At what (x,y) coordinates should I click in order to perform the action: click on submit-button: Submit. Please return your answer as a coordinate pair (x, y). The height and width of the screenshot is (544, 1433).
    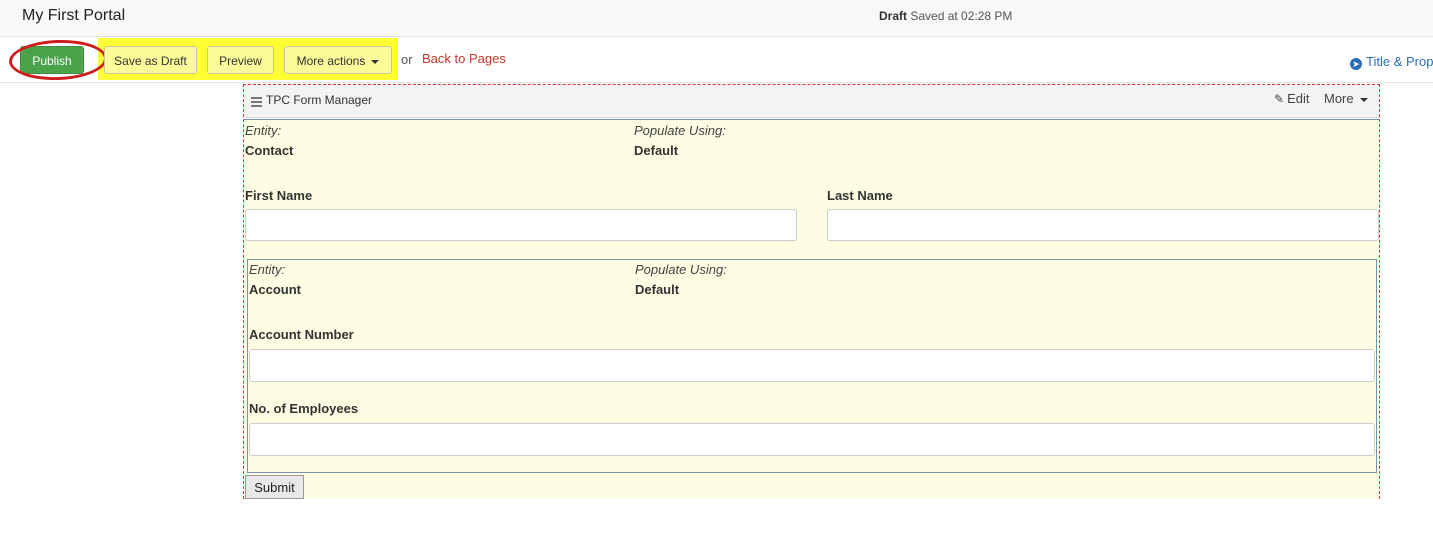
    Looking at the image, I should click on (274, 487).